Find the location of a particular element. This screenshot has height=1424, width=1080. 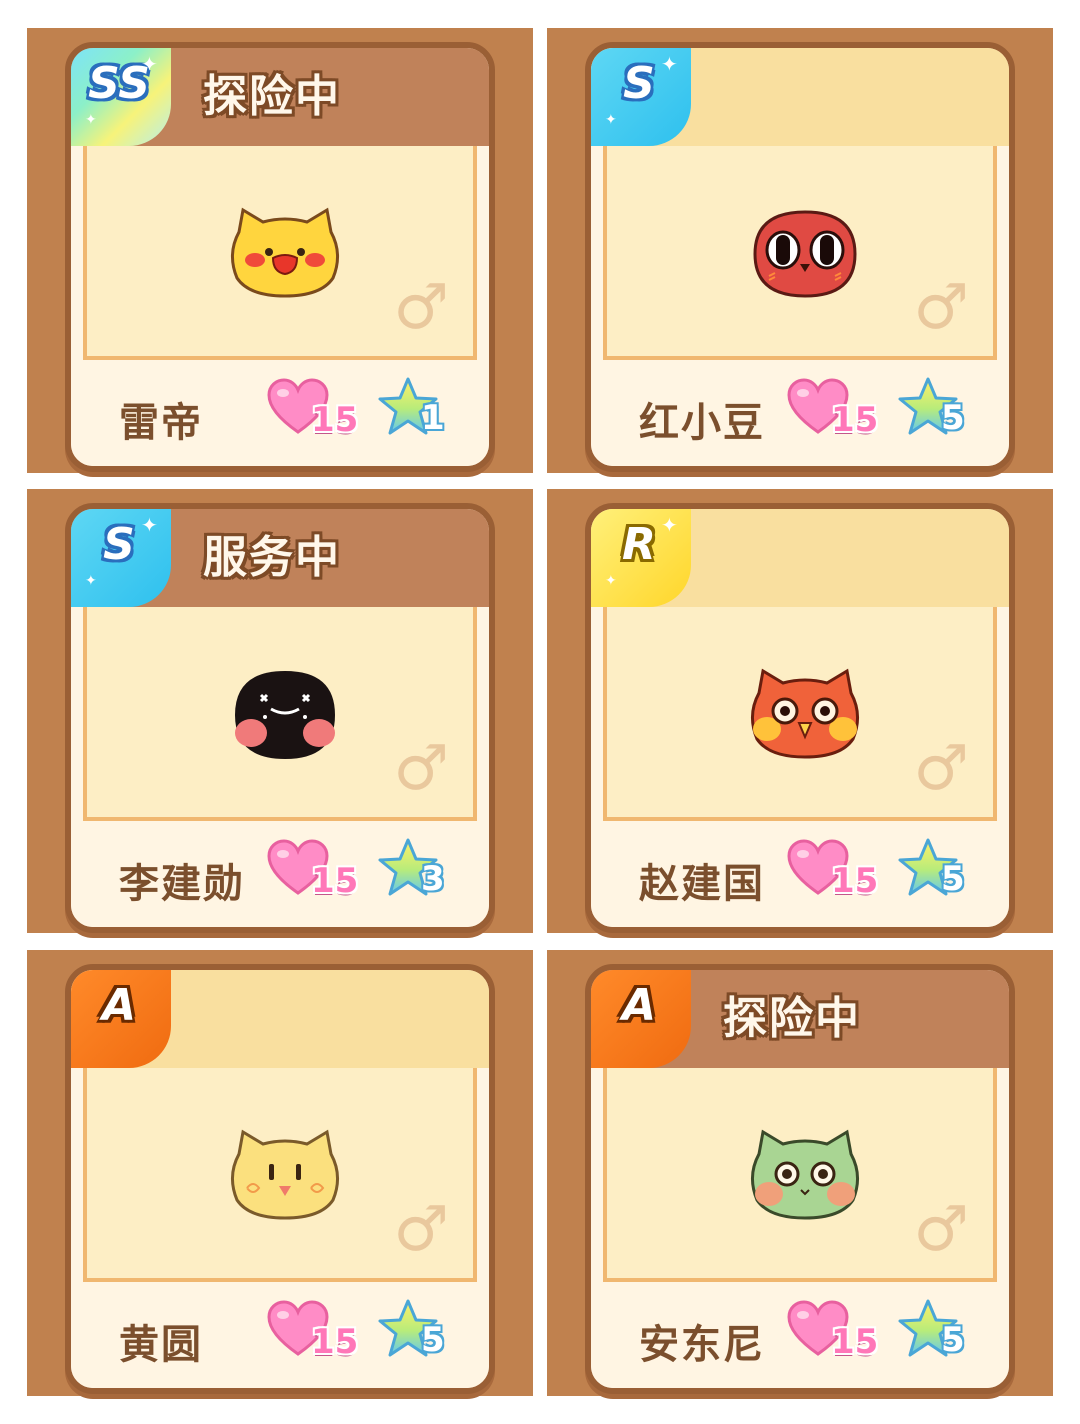

card-footer: 黄圆 15 5 is located at coordinates (280, 1336).